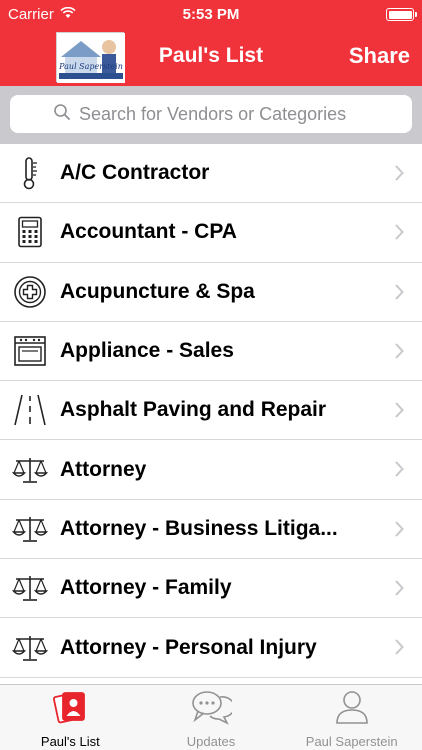  I want to click on tab-paul-saperstein: Paul Saperstein, so click(351, 717).